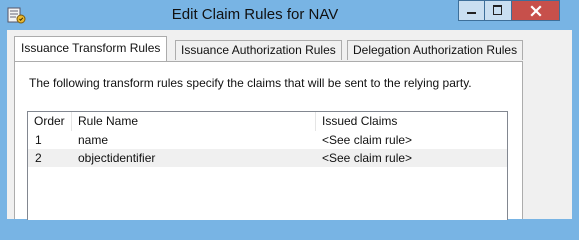 This screenshot has height=240, width=579. What do you see at coordinates (471, 13) in the screenshot?
I see `minimize-icon` at bounding box center [471, 13].